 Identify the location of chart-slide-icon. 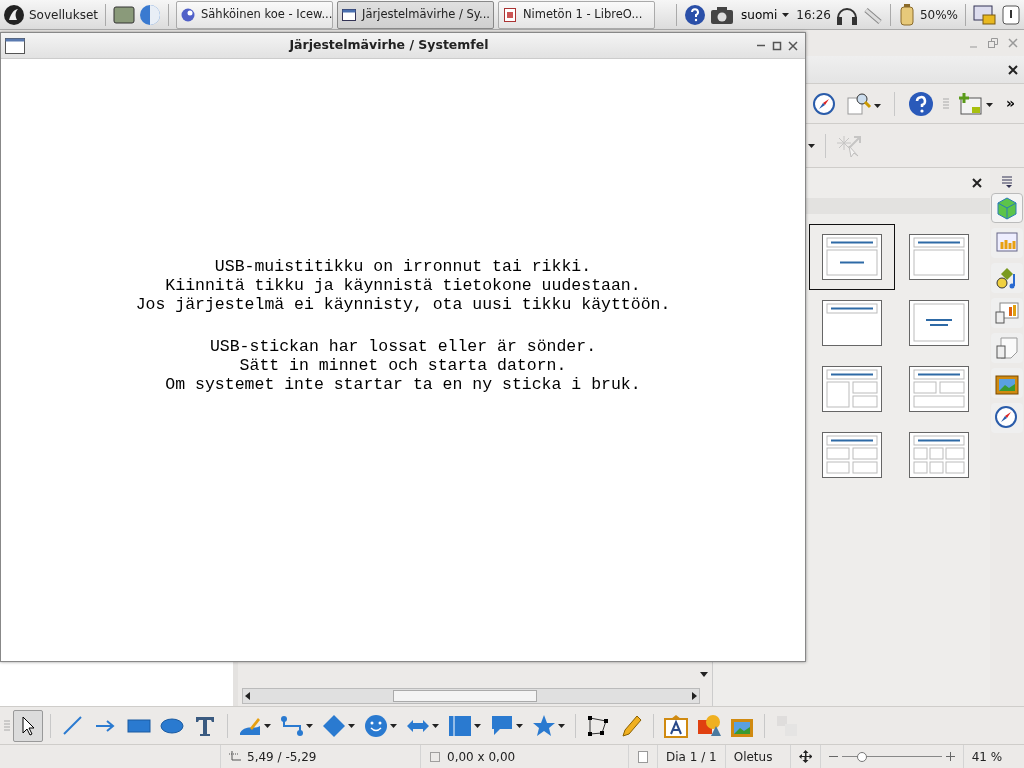
(1007, 313).